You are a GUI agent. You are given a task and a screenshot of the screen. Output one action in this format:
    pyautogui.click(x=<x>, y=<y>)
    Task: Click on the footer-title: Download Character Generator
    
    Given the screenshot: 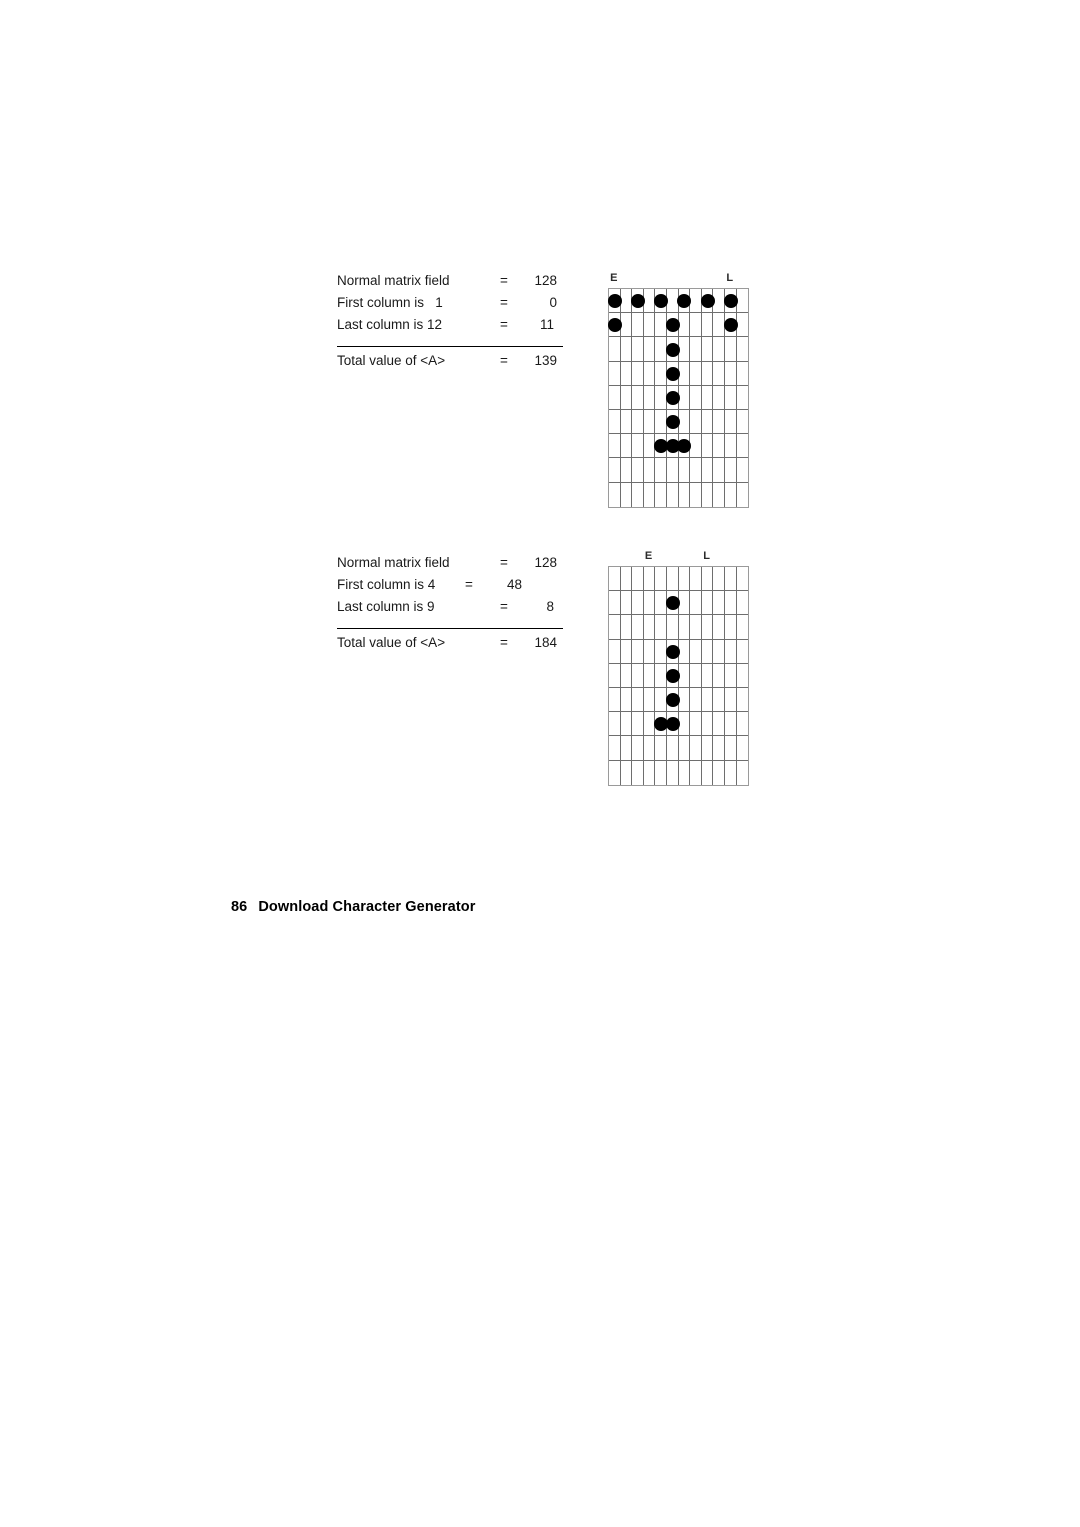 What is the action you would take?
    pyautogui.click(x=367, y=907)
    